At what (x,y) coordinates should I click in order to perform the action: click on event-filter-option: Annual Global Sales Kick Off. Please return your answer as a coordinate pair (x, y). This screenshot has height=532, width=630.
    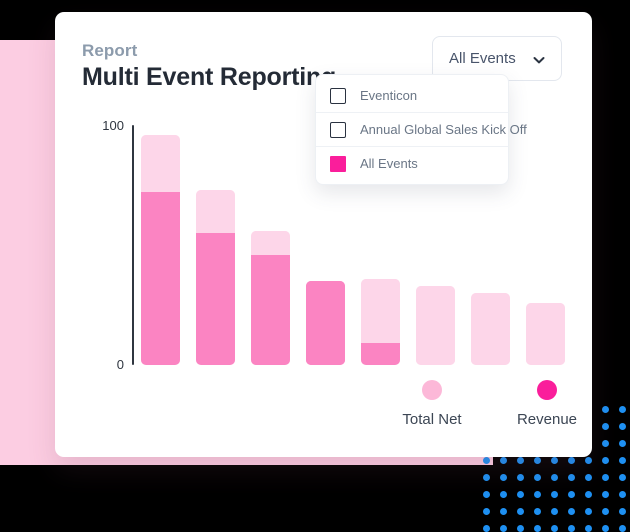
    Looking at the image, I should click on (421, 129).